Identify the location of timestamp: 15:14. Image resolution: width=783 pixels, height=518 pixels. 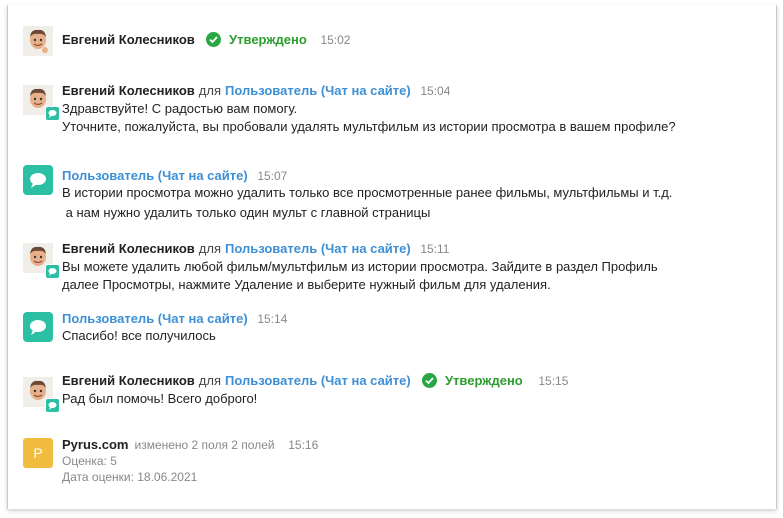
(272, 319).